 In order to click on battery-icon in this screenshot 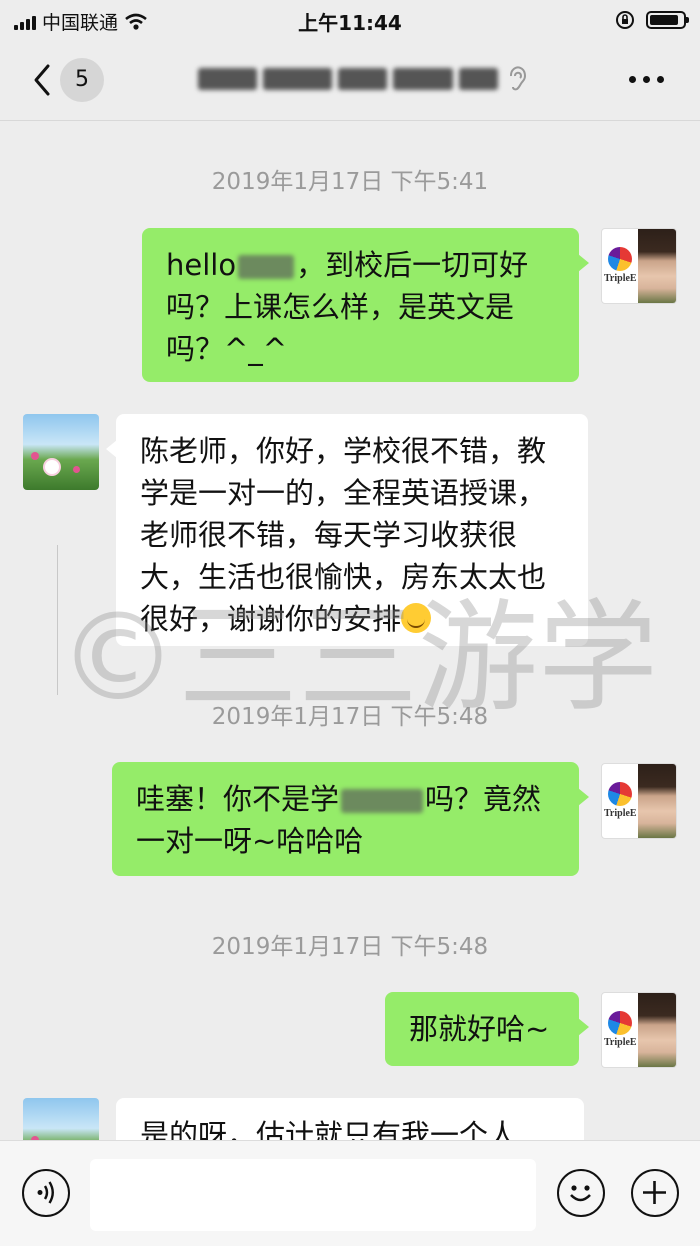, I will do `click(667, 20)`.